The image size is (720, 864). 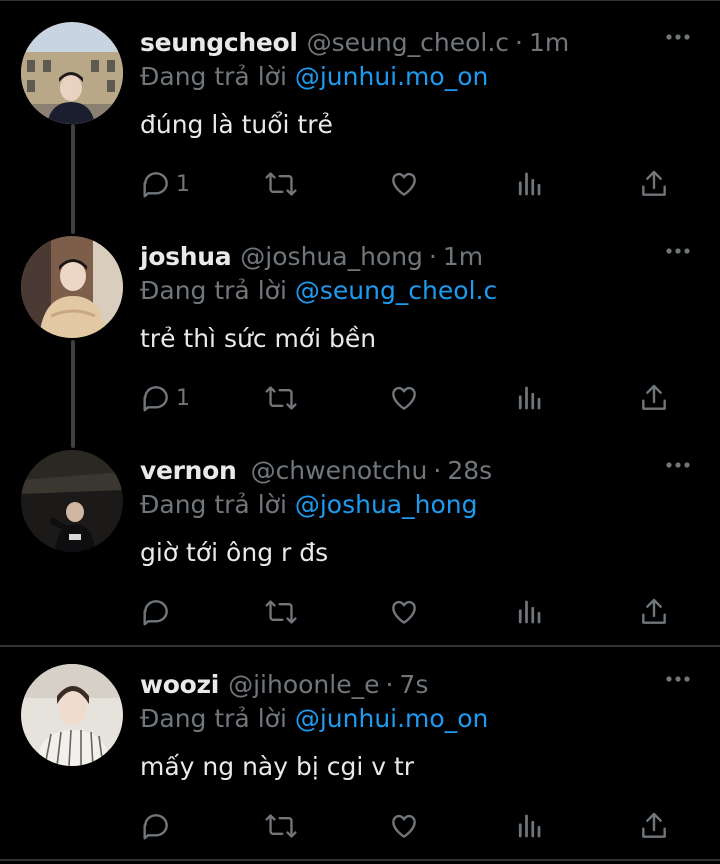 I want to click on reply-context: Đang trả lời @joshua_hong, so click(x=308, y=505).